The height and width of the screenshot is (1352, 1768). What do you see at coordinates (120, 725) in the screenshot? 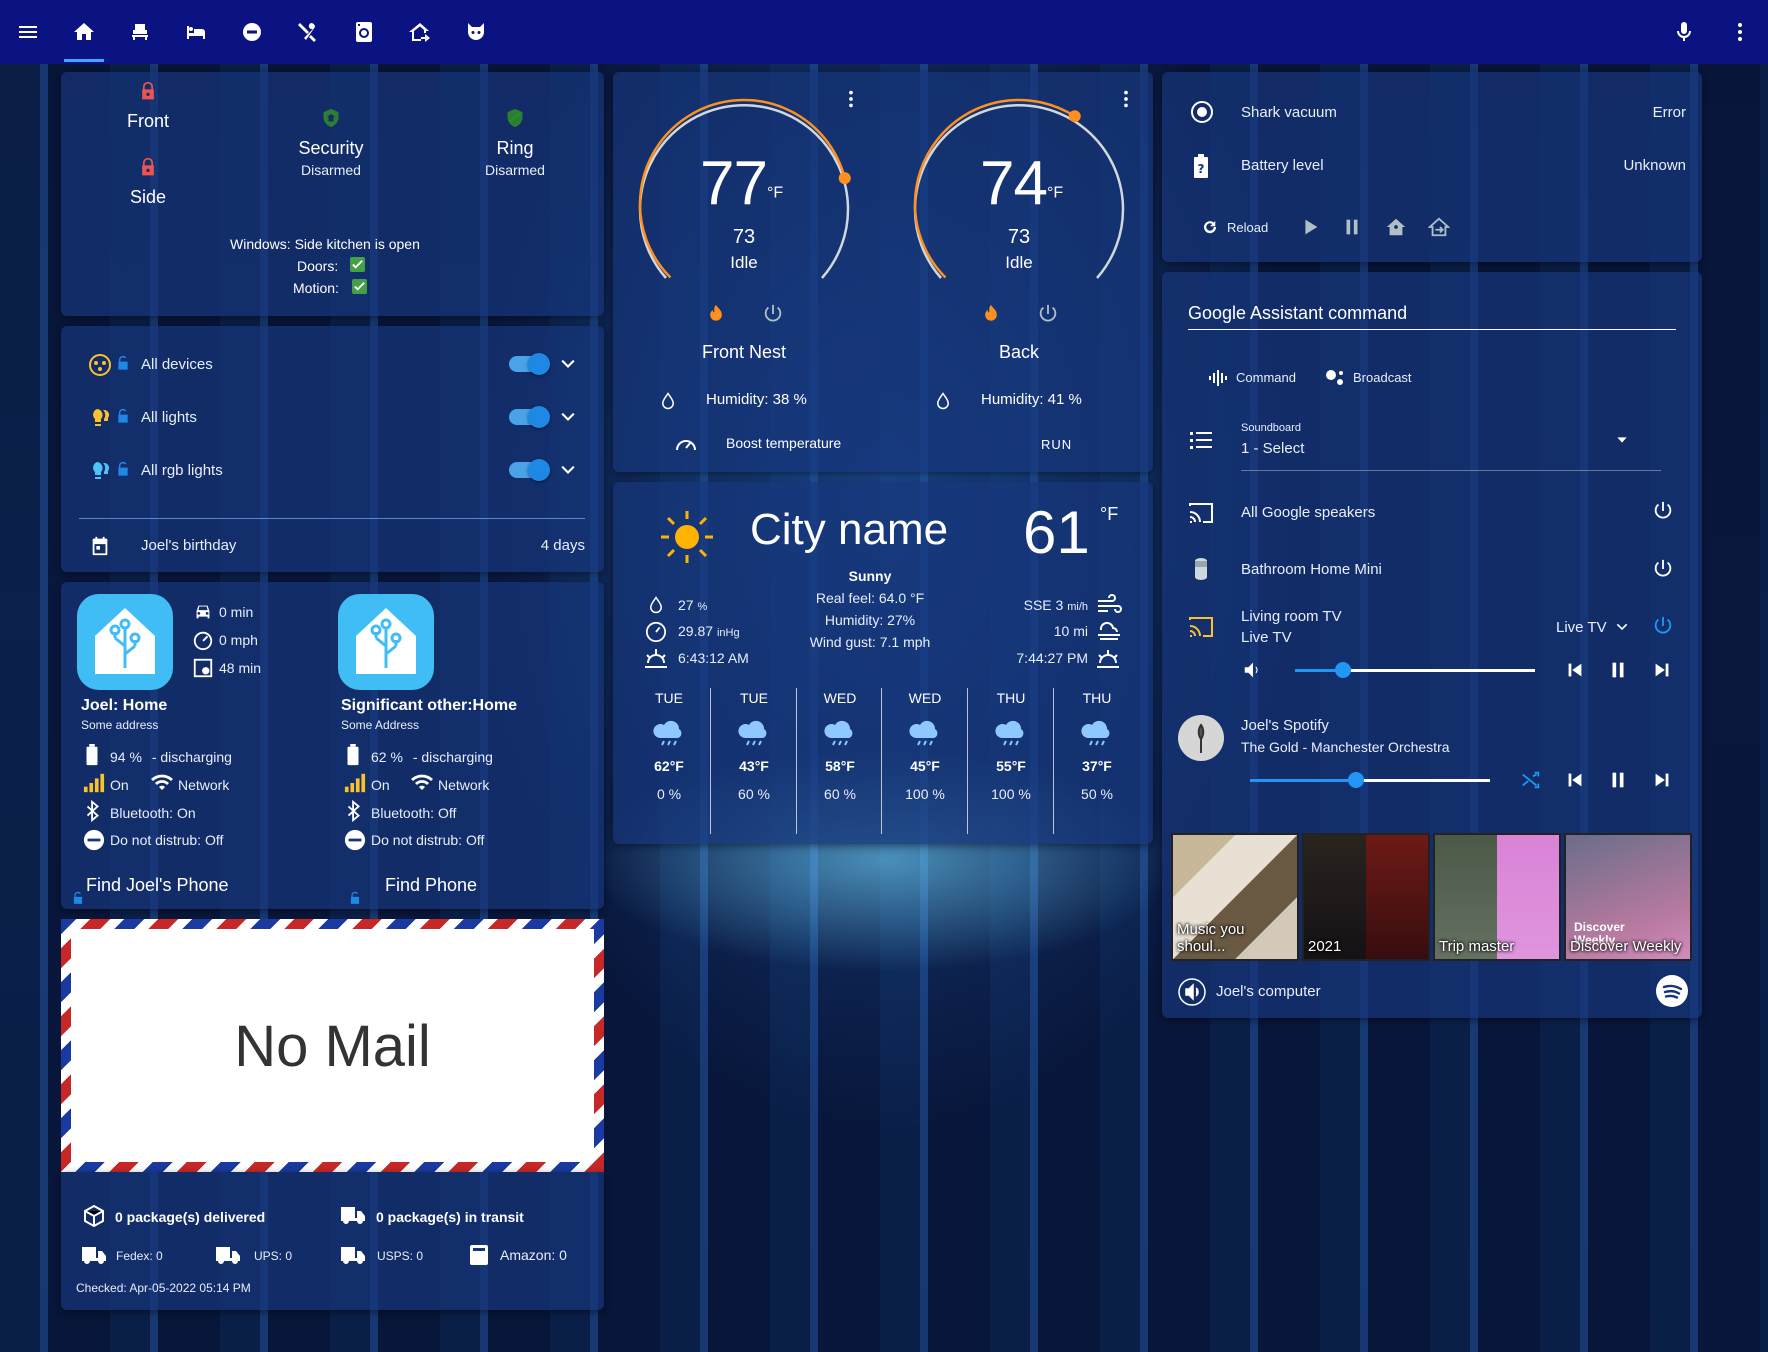
I see `person-address: Some address` at bounding box center [120, 725].